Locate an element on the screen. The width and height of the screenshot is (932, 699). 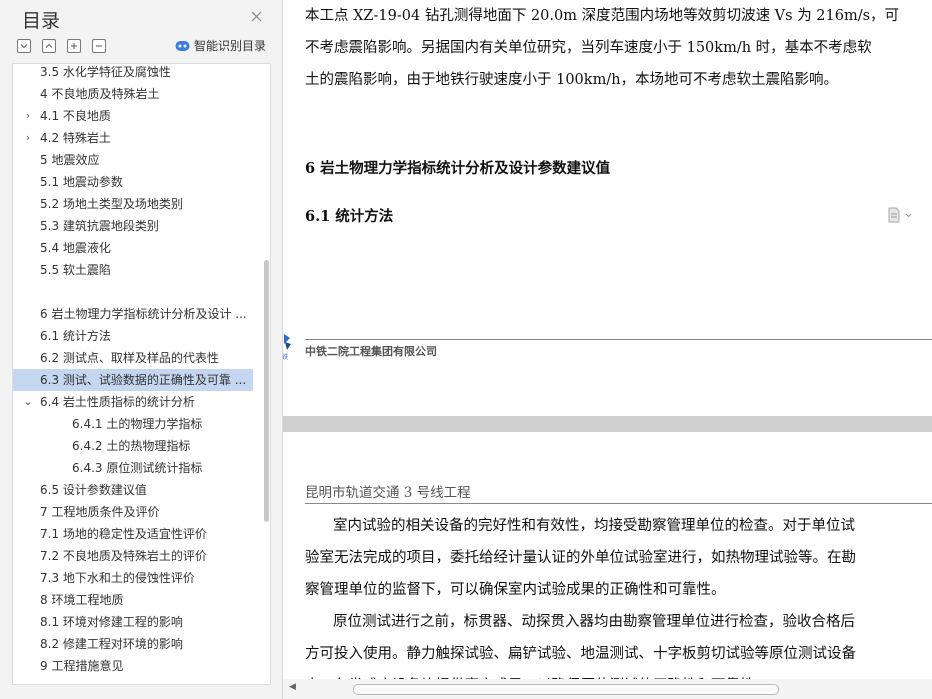
toc-item: 8.1 环境对修建工程的影响 is located at coordinates (133, 622).